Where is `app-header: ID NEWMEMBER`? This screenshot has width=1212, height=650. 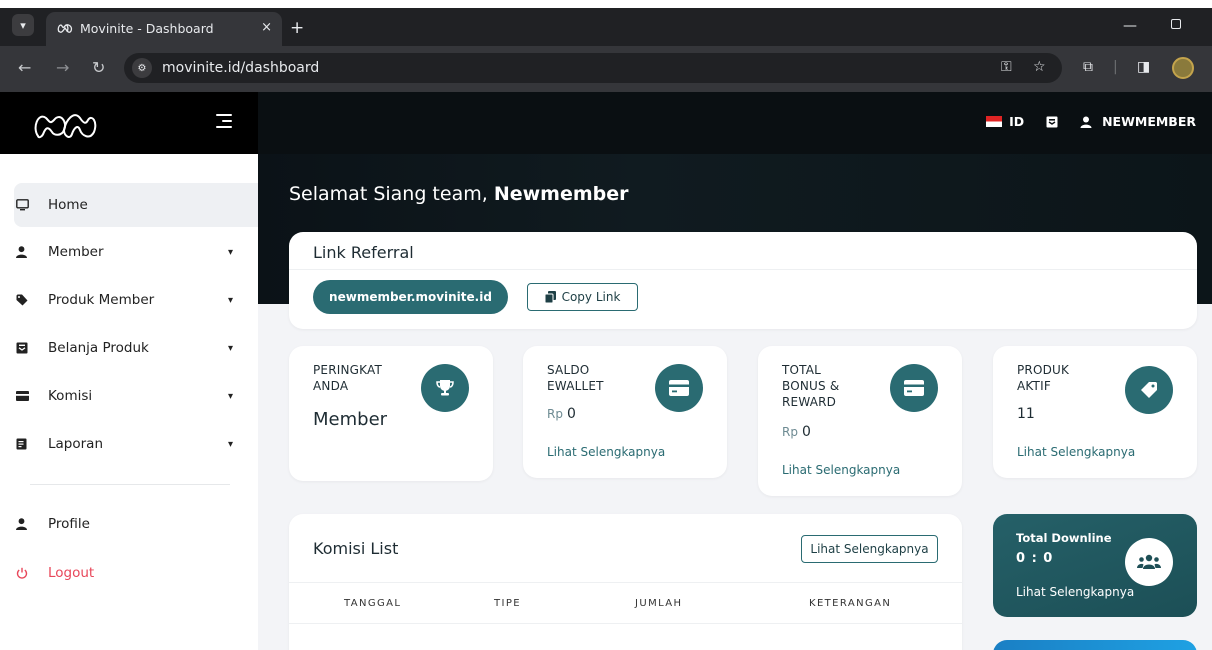 app-header: ID NEWMEMBER is located at coordinates (606, 123).